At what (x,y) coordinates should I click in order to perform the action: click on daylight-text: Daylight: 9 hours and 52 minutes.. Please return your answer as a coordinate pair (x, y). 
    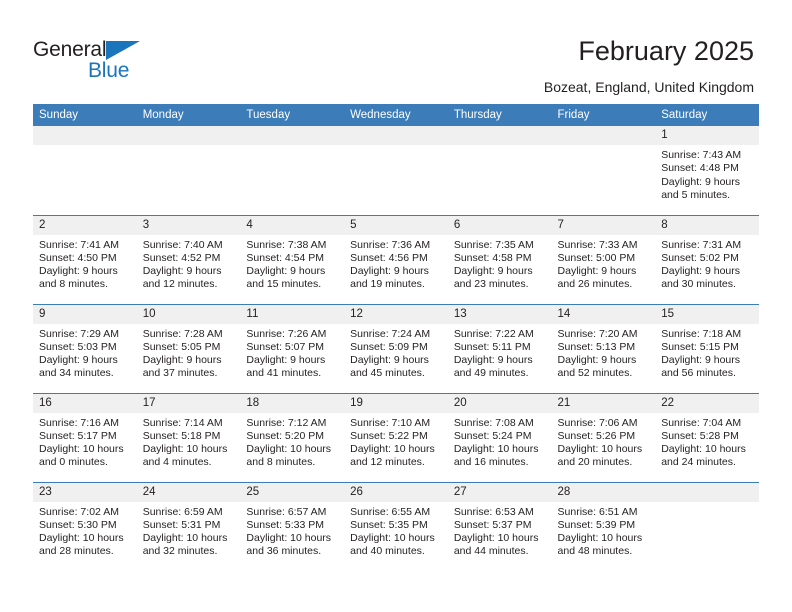
    Looking at the image, I should click on (597, 367).